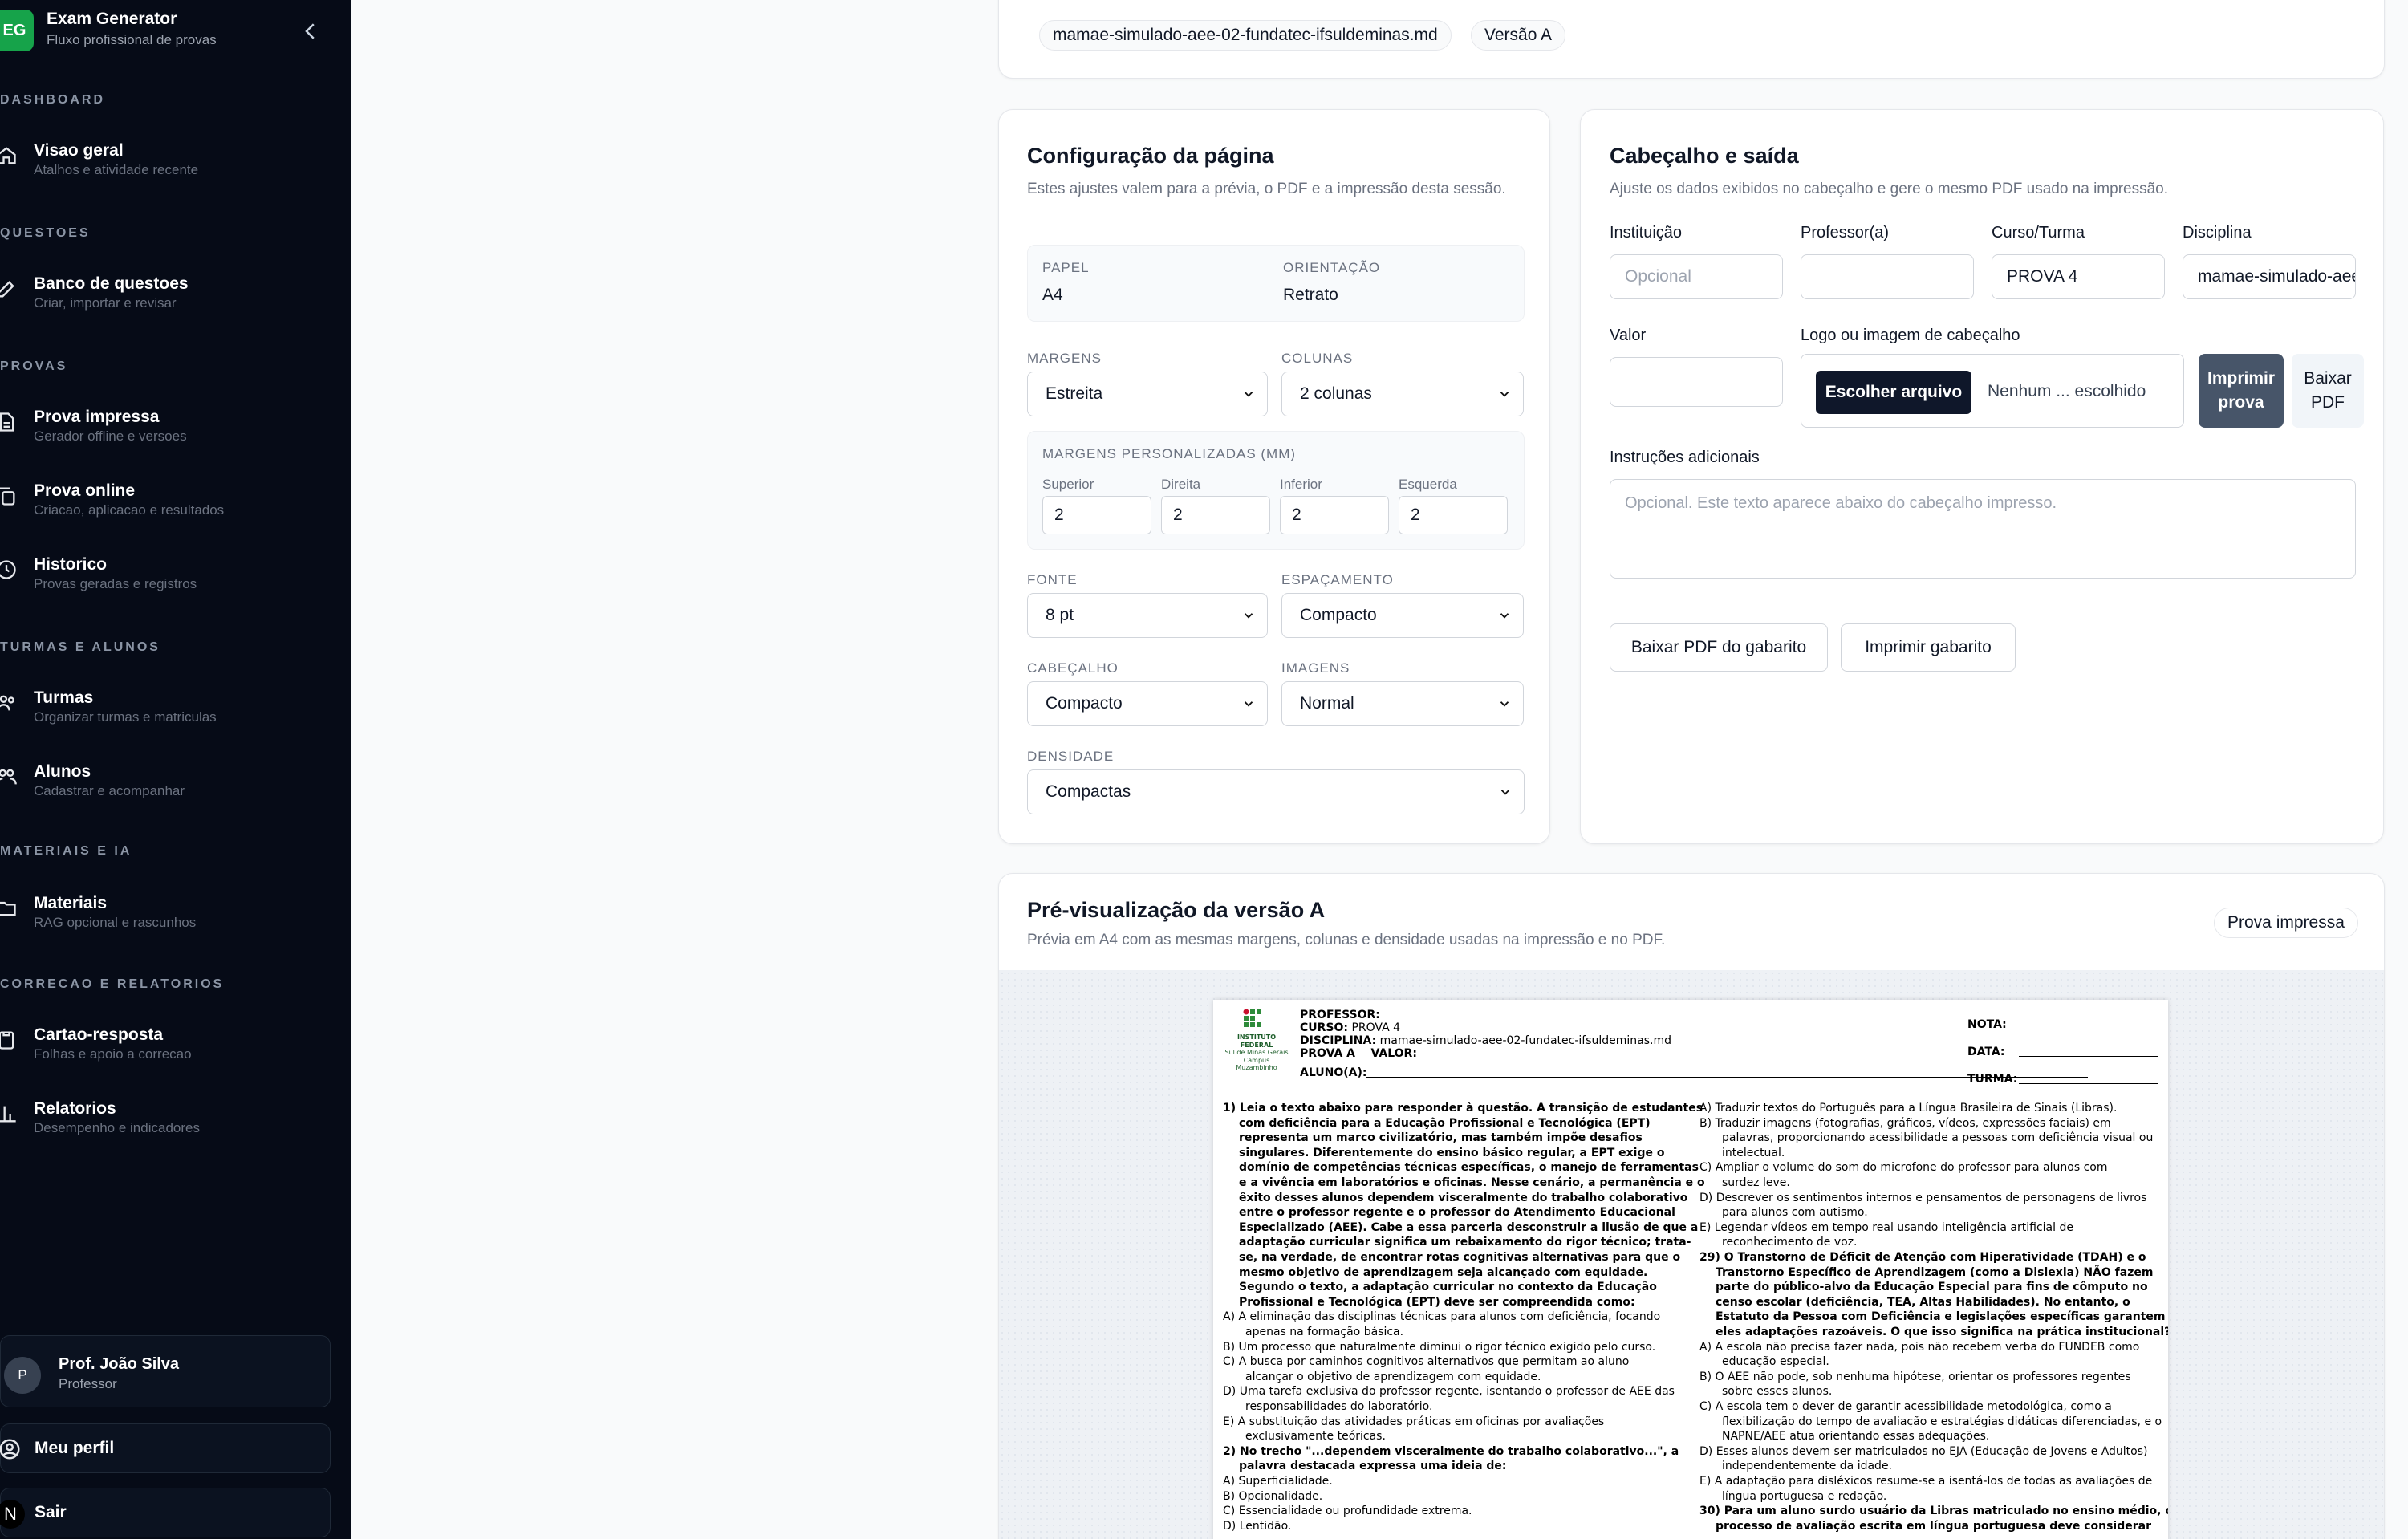  What do you see at coordinates (1334, 515) in the screenshot?
I see `bottom-margin-input: 2` at bounding box center [1334, 515].